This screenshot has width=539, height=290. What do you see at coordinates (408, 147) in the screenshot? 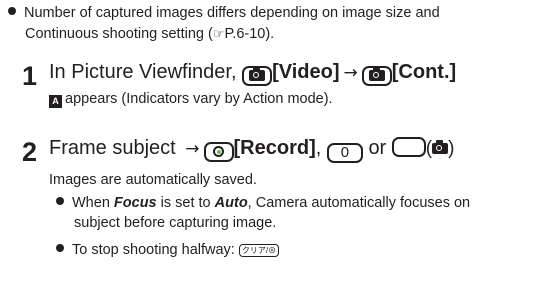
I see `blank-key-icon` at bounding box center [408, 147].